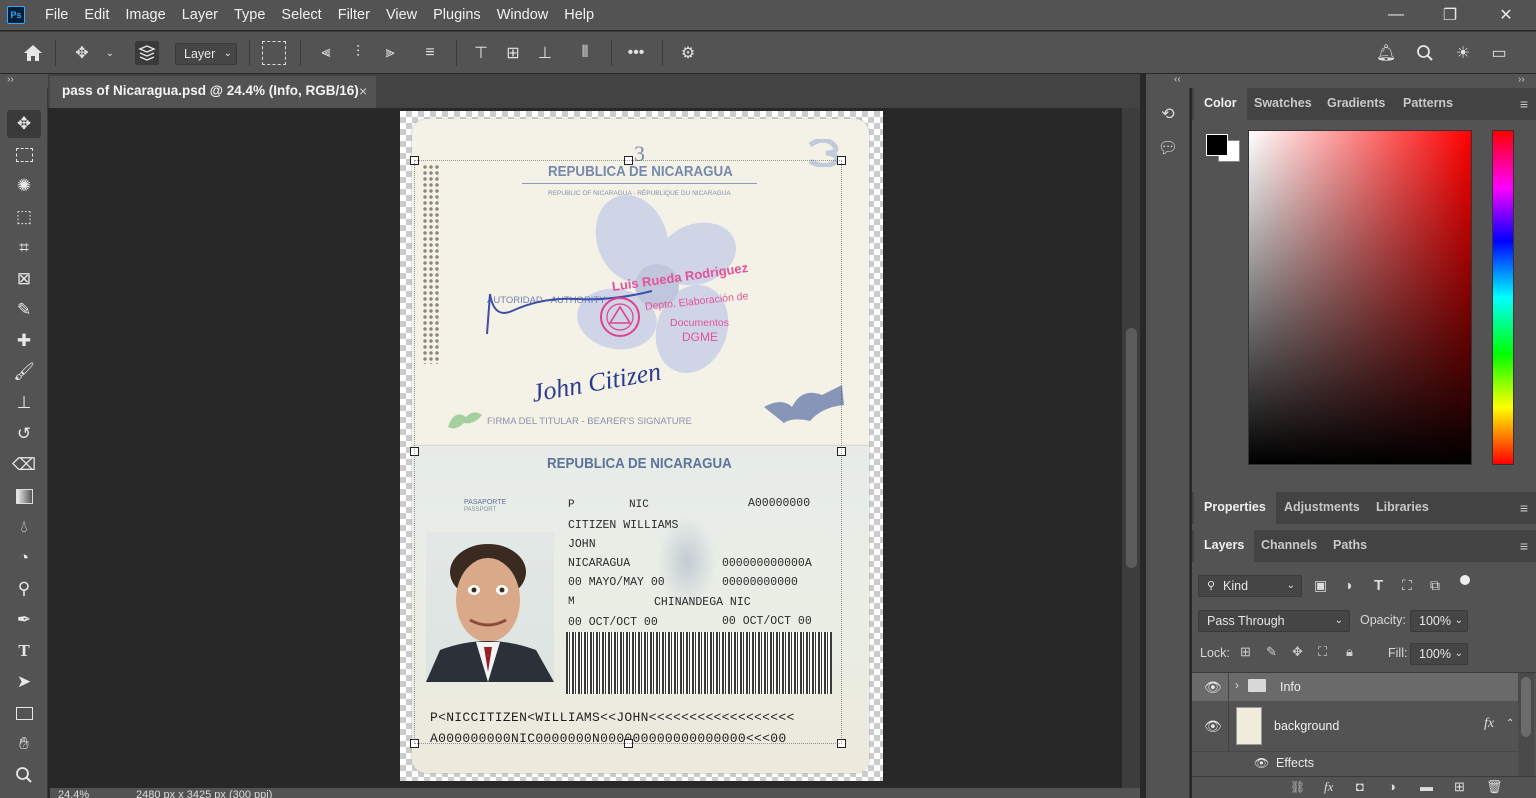  What do you see at coordinates (1350, 546) in the screenshot?
I see `tab-paths: Paths` at bounding box center [1350, 546].